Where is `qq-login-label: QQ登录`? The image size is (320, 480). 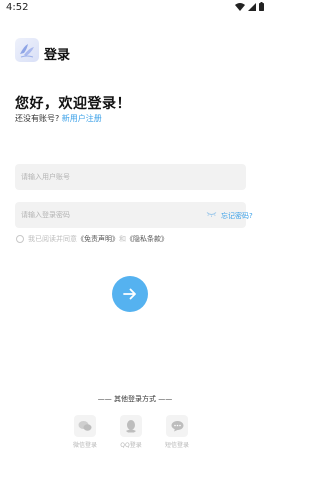
qq-login-label: QQ登录 is located at coordinates (131, 445).